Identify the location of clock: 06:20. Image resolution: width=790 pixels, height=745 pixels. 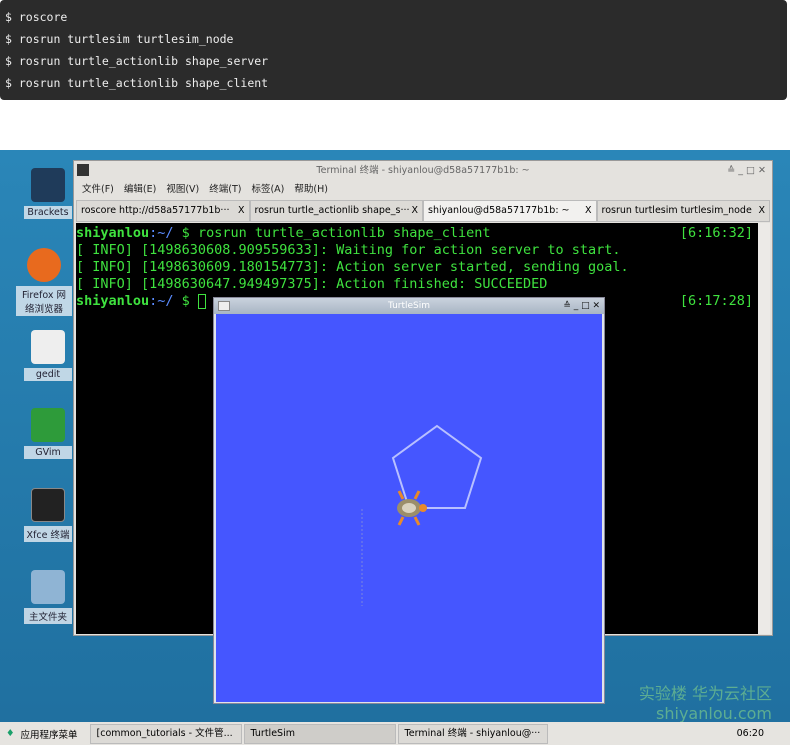
(750, 733).